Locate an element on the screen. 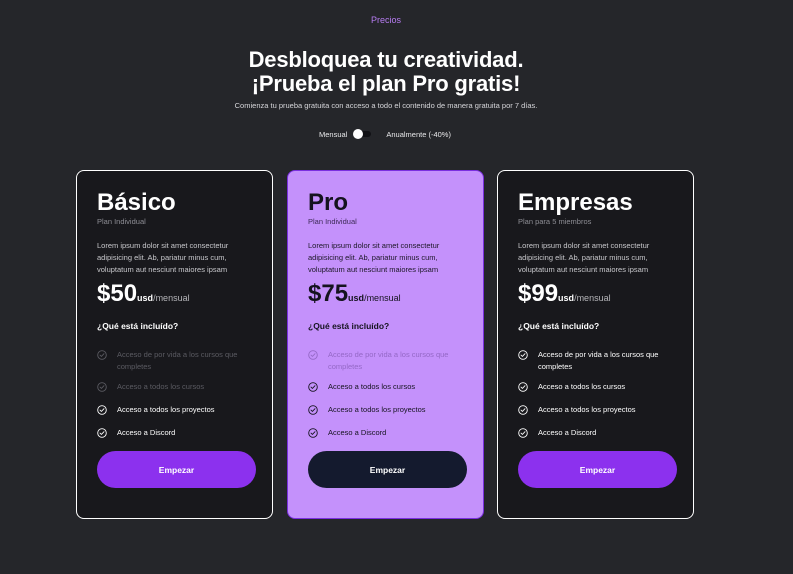 The width and height of the screenshot is (793, 574). plan-name: Empresas is located at coordinates (575, 202).